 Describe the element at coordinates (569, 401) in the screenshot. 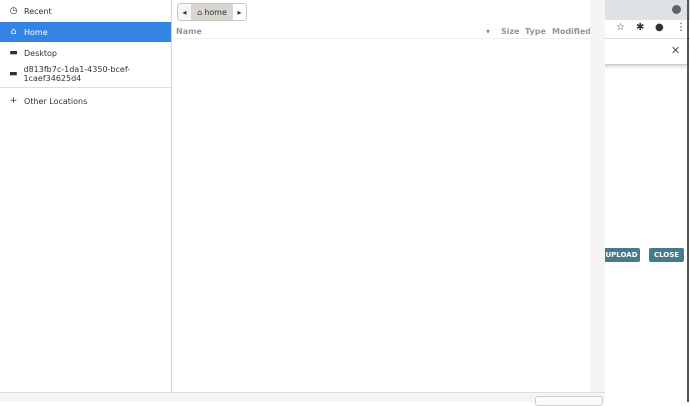

I see `footer-button` at that location.